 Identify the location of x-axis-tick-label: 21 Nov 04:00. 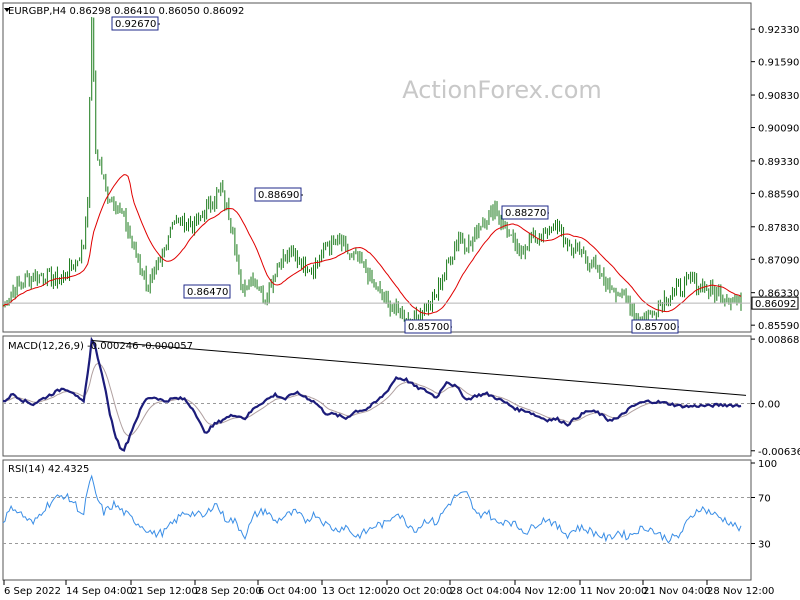
(676, 591).